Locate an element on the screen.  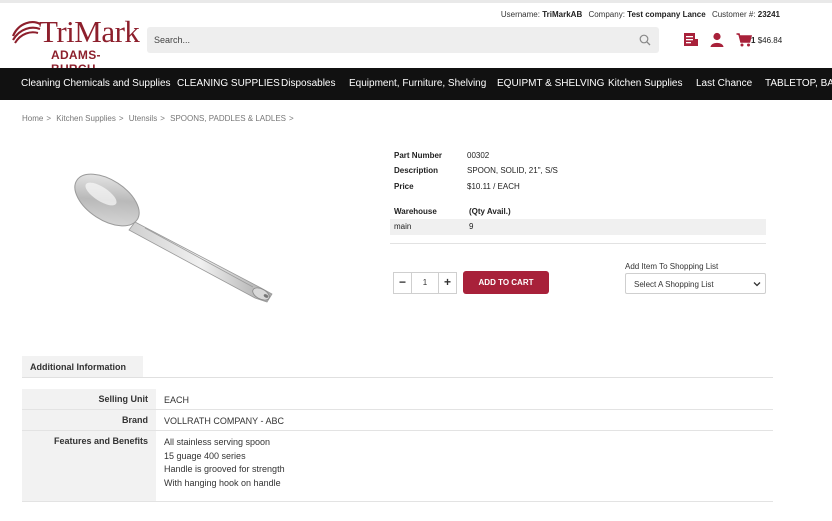
quantity-stepper: − 1 + is located at coordinates (425, 283).